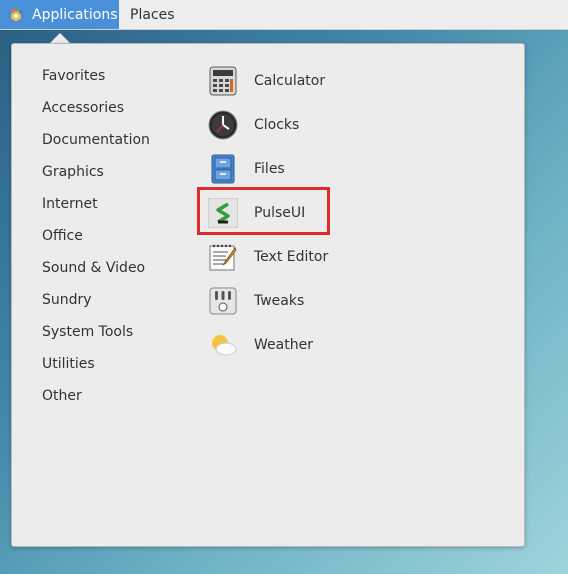 Image resolution: width=568 pixels, height=574 pixels. Describe the element at coordinates (96, 204) in the screenshot. I see `category-internet: Internet` at that location.